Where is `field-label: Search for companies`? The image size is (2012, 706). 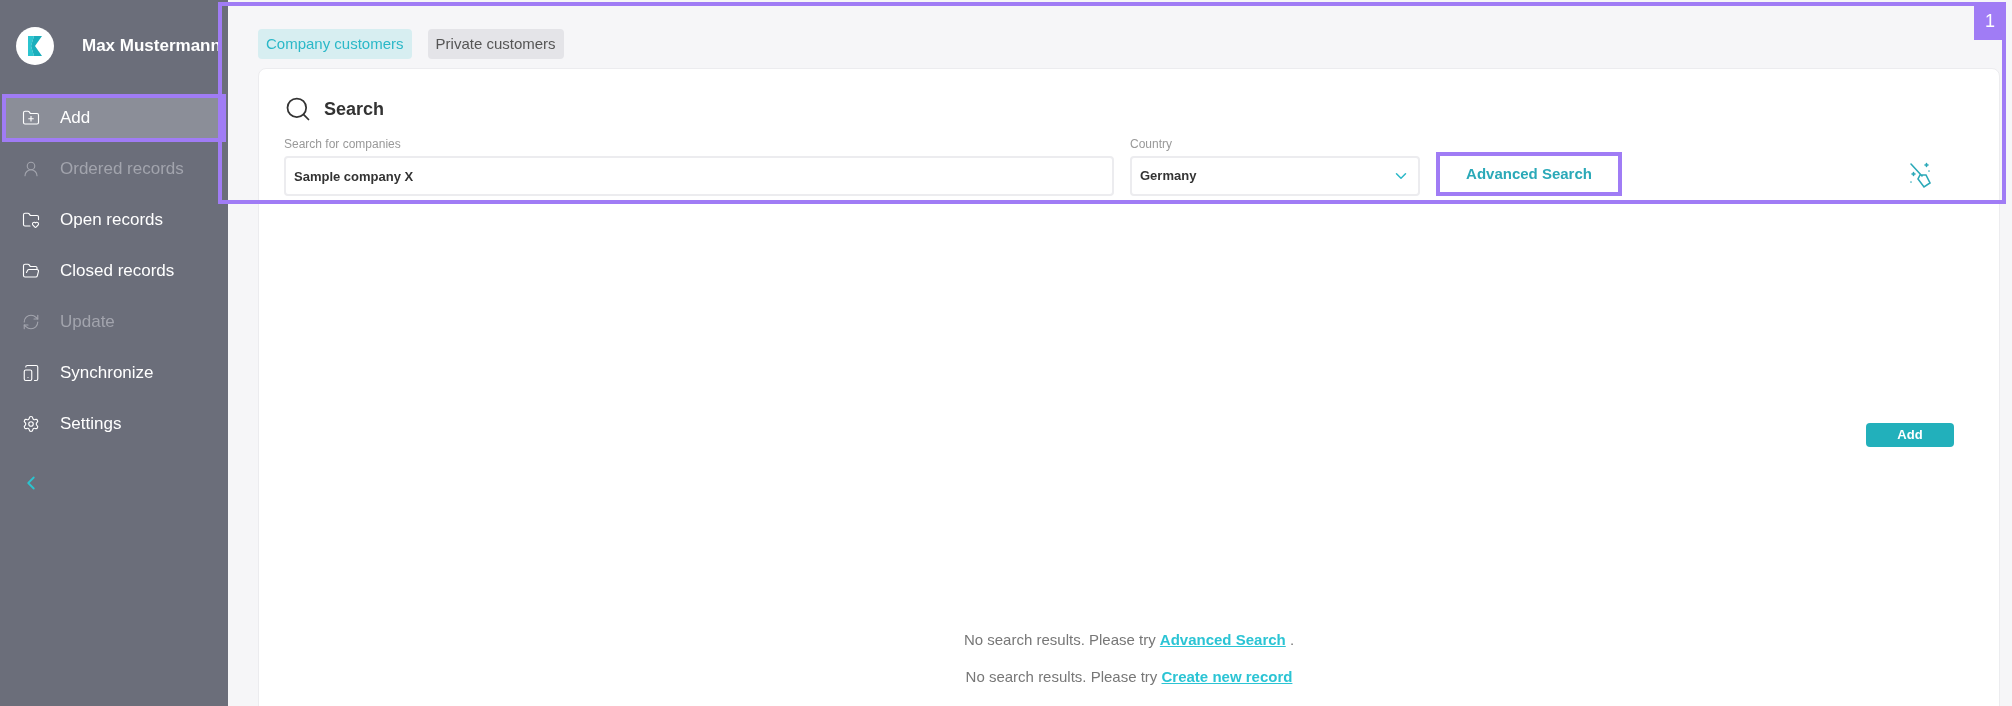 field-label: Search for companies is located at coordinates (343, 144).